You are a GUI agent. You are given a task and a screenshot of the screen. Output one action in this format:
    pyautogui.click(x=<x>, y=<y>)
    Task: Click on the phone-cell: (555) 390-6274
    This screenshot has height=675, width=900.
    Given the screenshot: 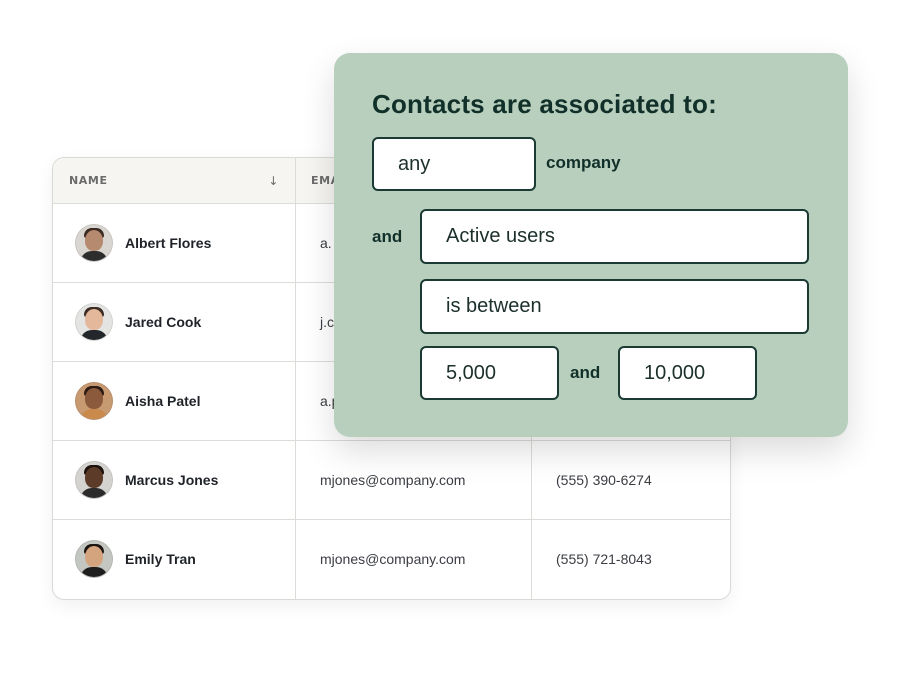 What is the action you would take?
    pyautogui.click(x=604, y=479)
    